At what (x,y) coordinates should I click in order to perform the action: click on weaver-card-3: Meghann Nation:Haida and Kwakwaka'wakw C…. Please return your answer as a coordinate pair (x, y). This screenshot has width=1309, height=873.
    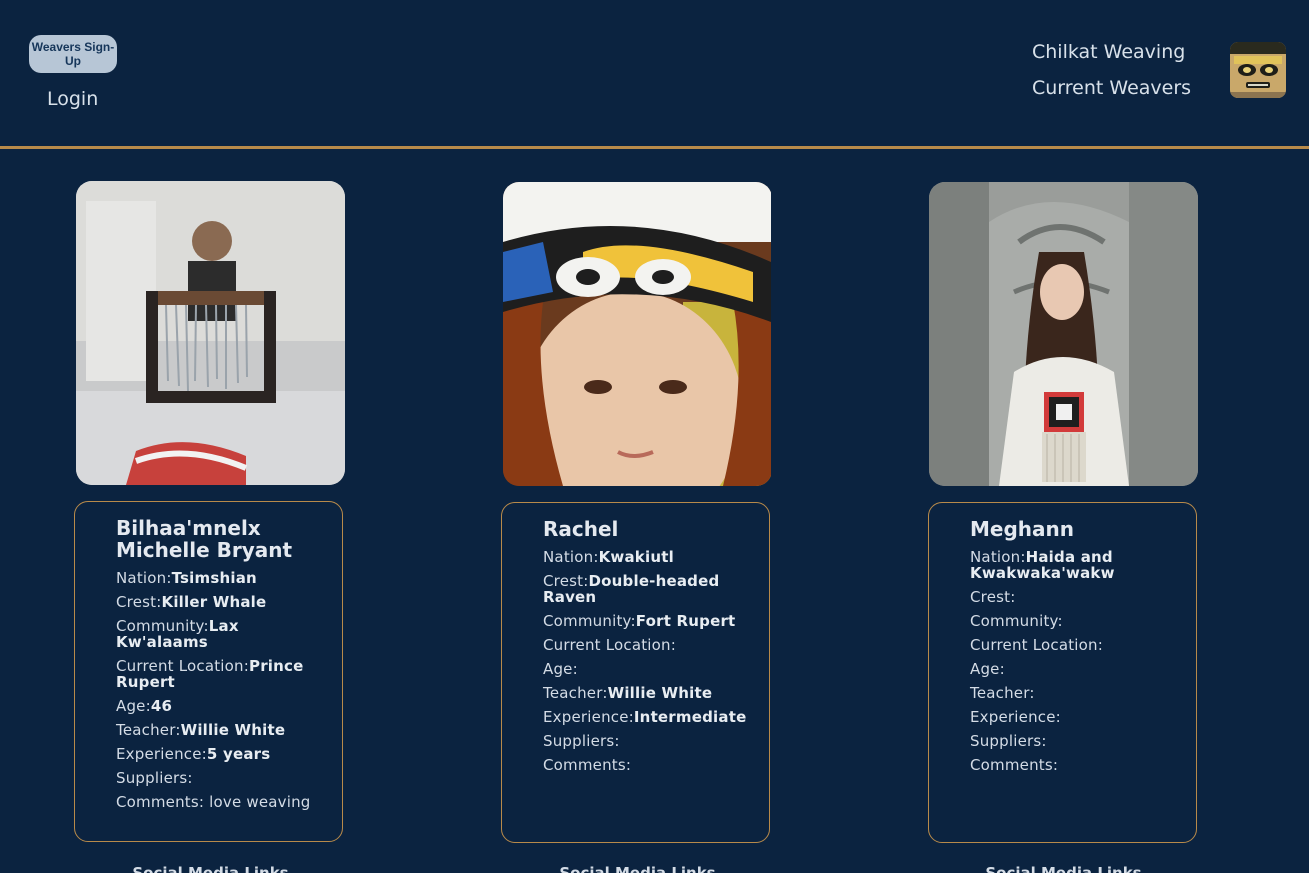
    Looking at the image, I should click on (1062, 672).